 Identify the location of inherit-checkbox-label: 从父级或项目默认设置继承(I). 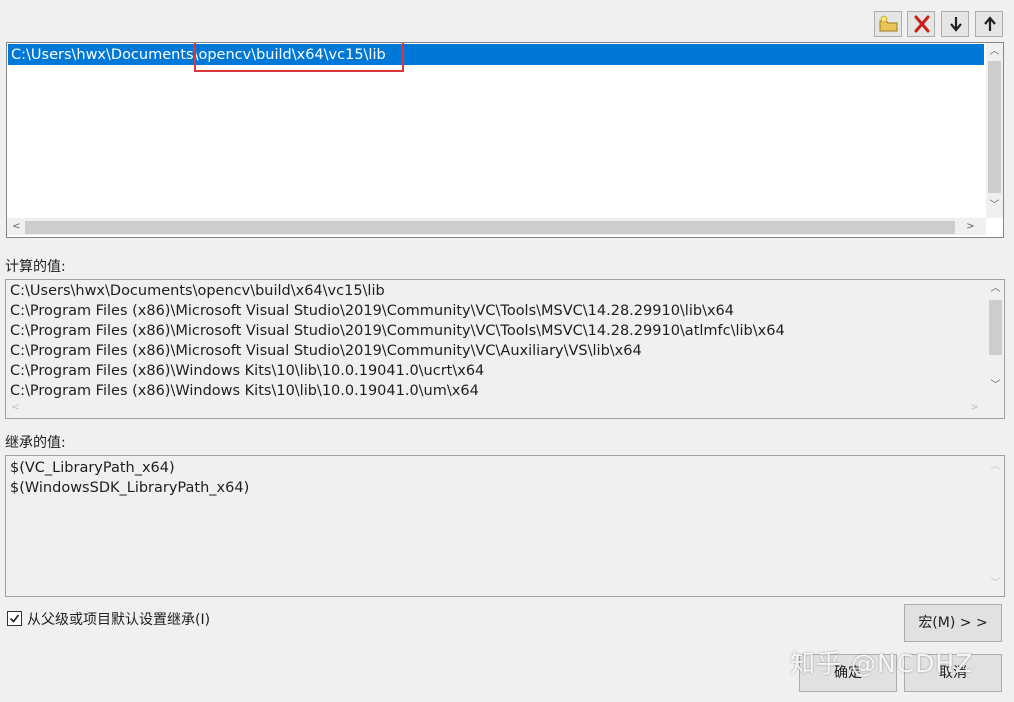
(118, 619).